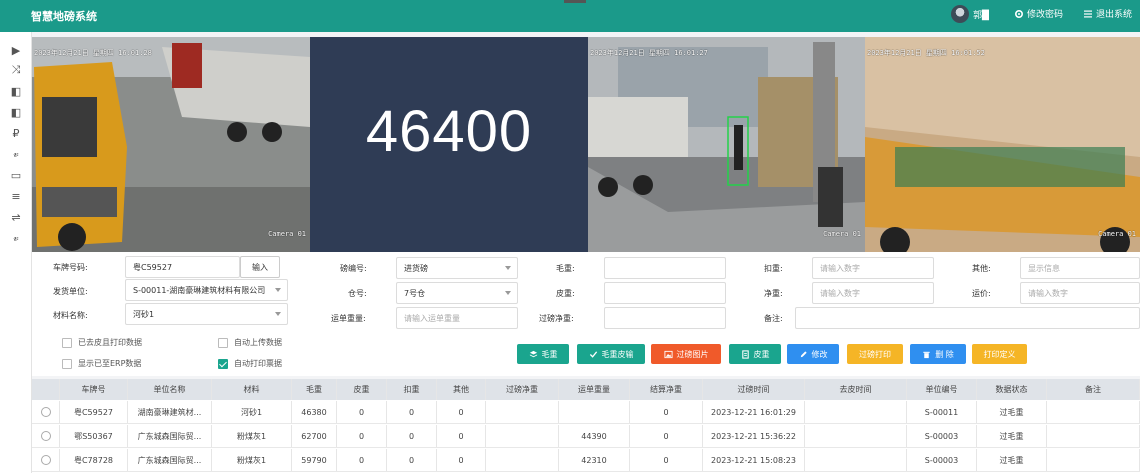 The height and width of the screenshot is (473, 1140). Describe the element at coordinates (942, 412) in the screenshot. I see `cell-unit-code: S-00011` at that location.